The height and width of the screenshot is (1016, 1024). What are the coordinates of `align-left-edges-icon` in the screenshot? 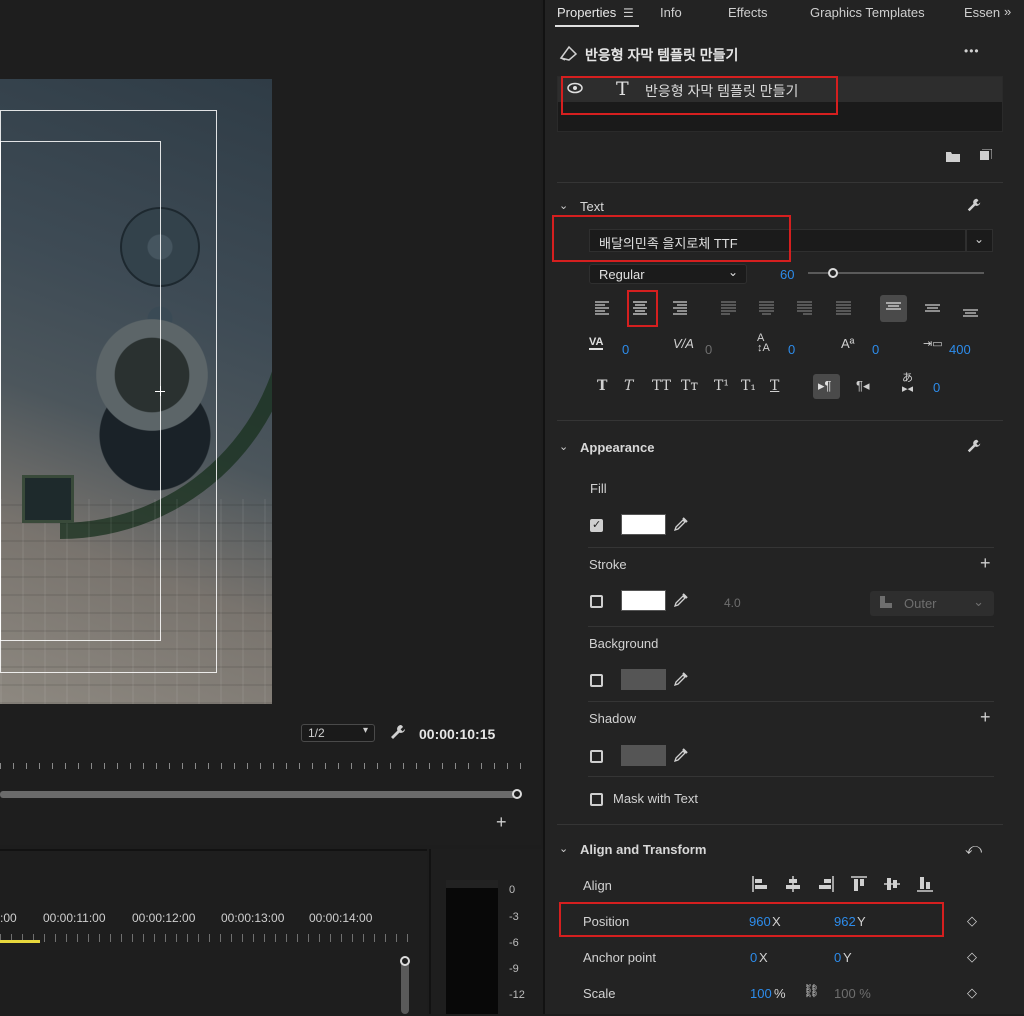 It's located at (760, 885).